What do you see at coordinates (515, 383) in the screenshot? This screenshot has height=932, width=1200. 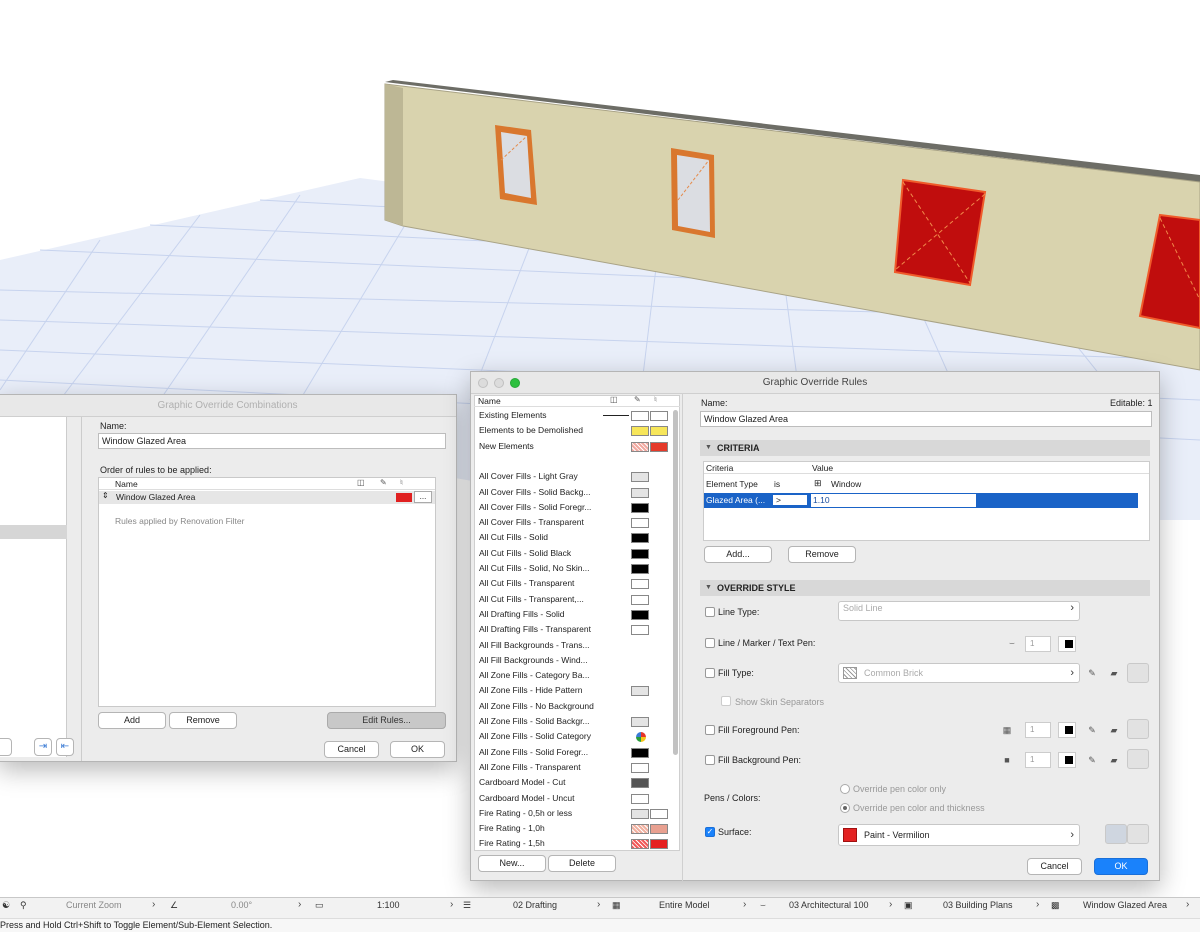 I see `zoom-window-button` at bounding box center [515, 383].